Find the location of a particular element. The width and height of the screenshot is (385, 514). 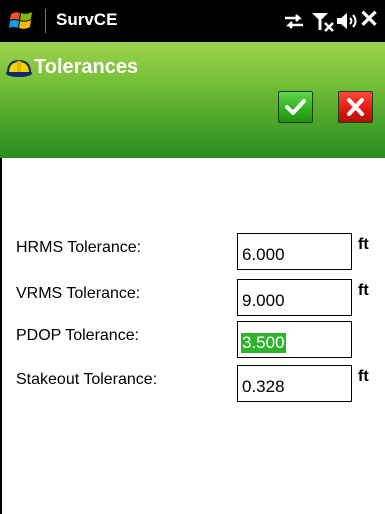

left-border is located at coordinates (1, 336).